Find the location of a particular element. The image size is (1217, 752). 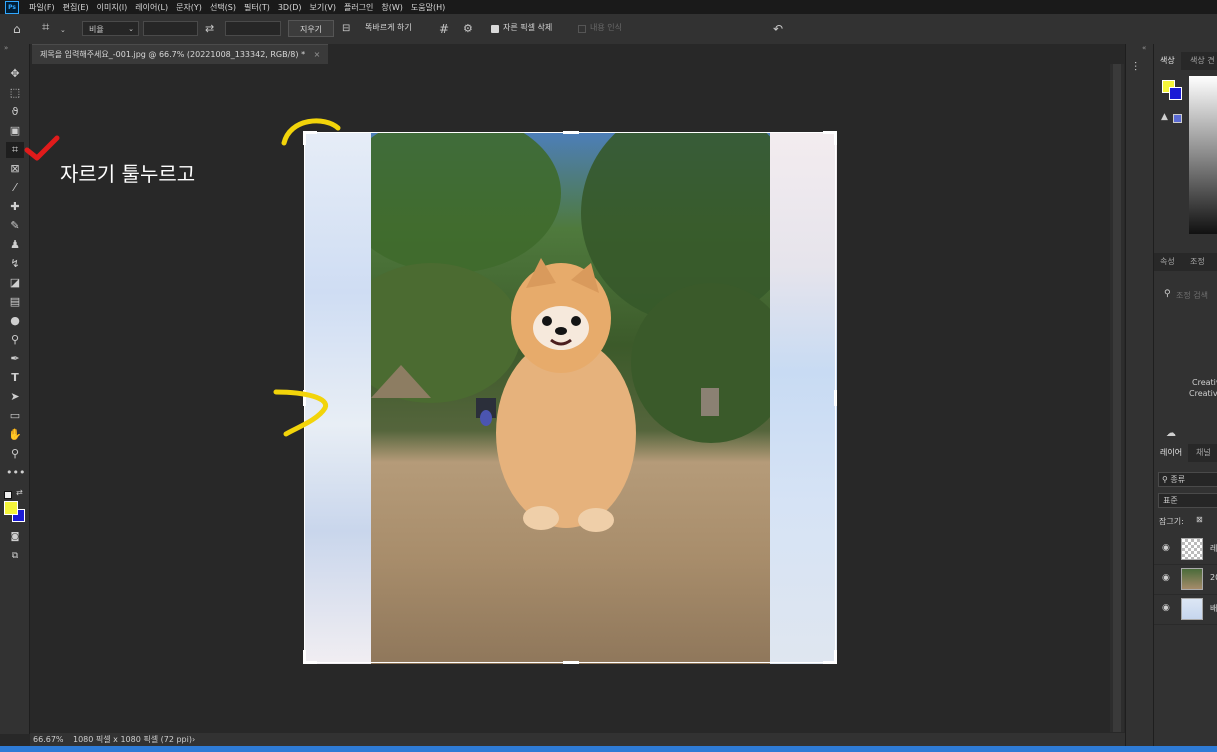

layer-row: ◉ 레 is located at coordinates (1185, 549).